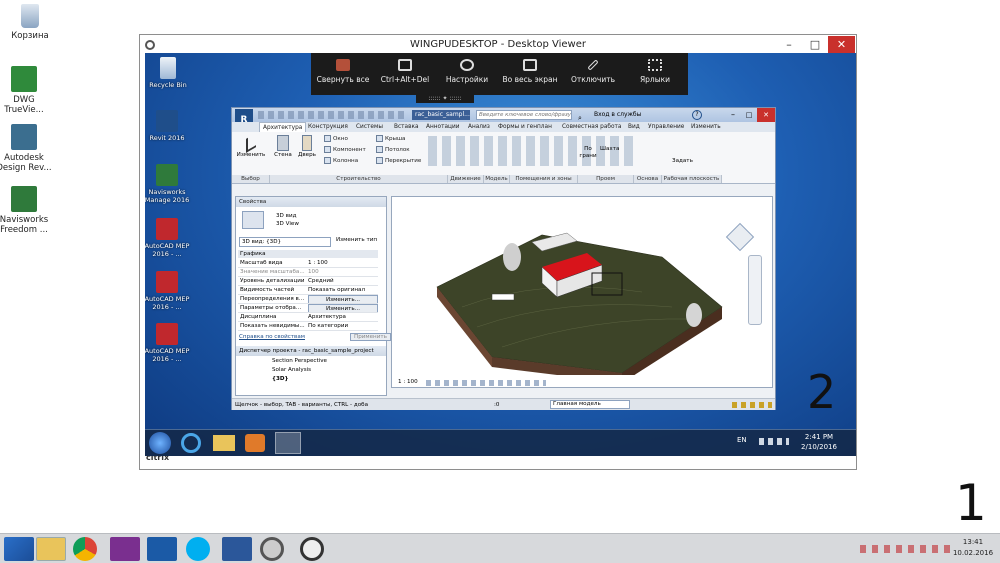  I want to click on view-control-bar, so click(486, 383).